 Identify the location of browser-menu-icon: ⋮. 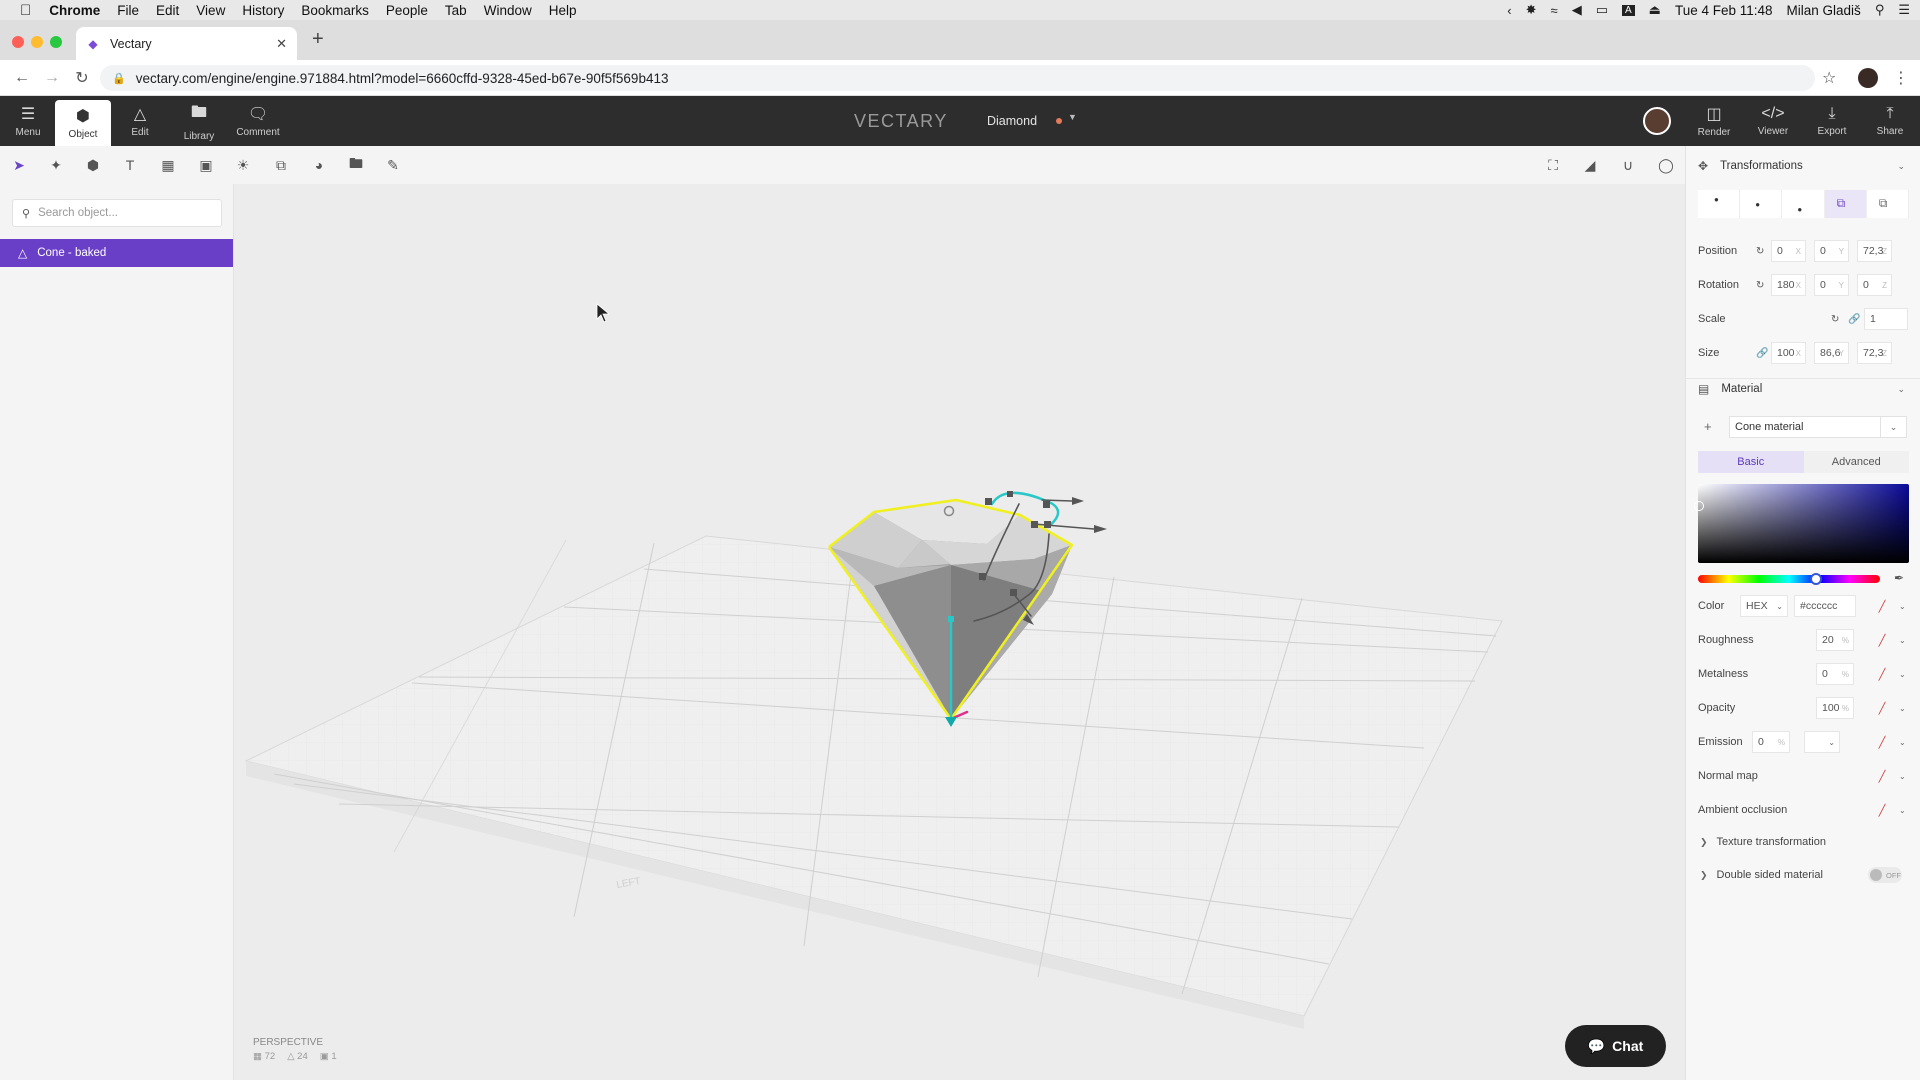
(1901, 78).